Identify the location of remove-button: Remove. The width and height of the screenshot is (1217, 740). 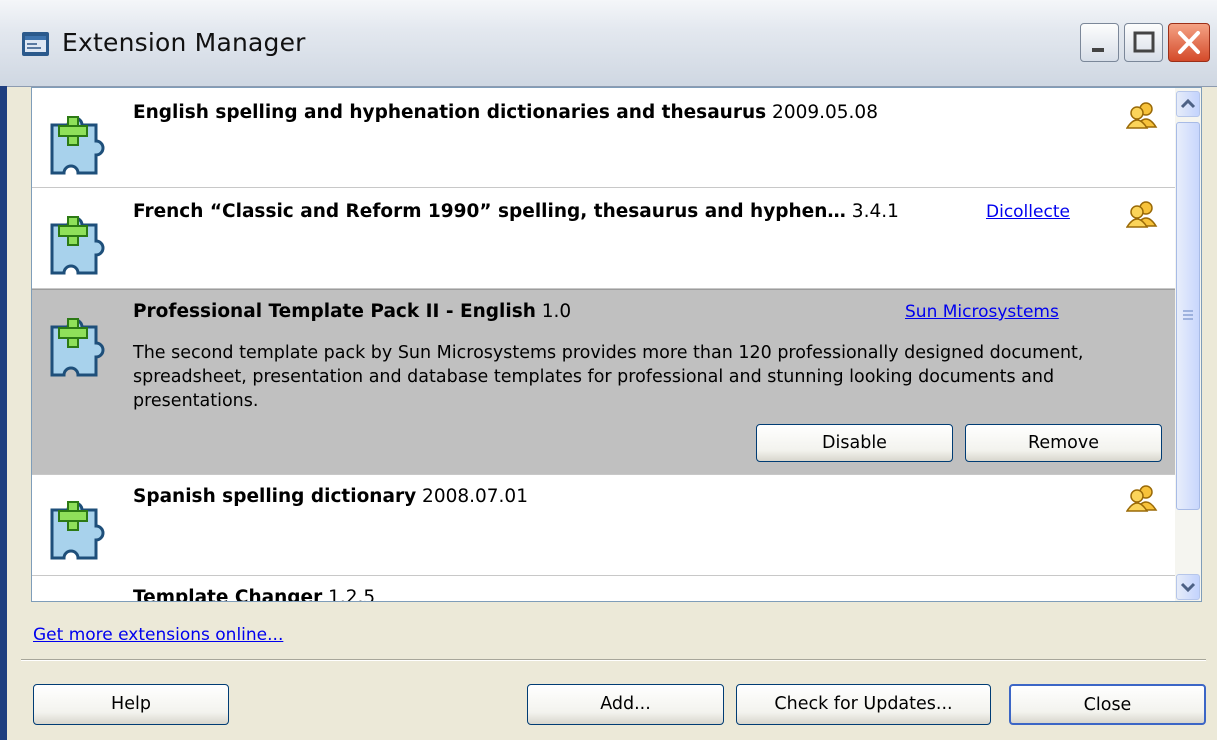
(1063, 443).